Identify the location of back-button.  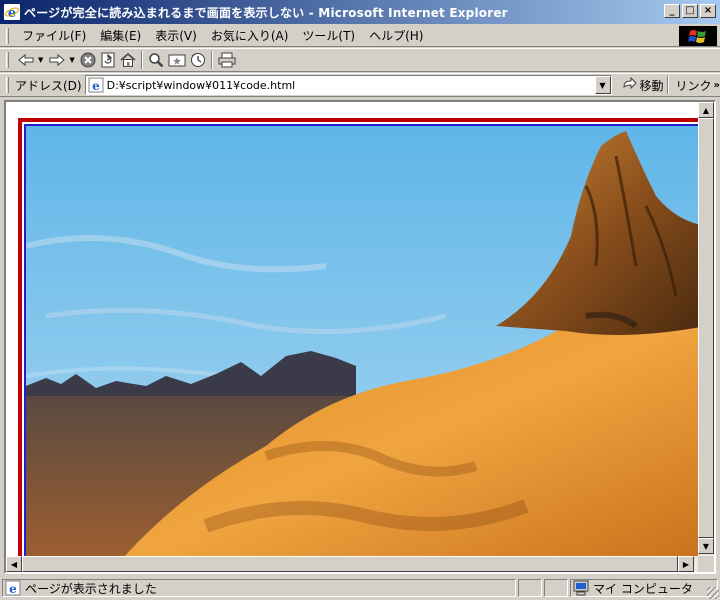
(26, 60).